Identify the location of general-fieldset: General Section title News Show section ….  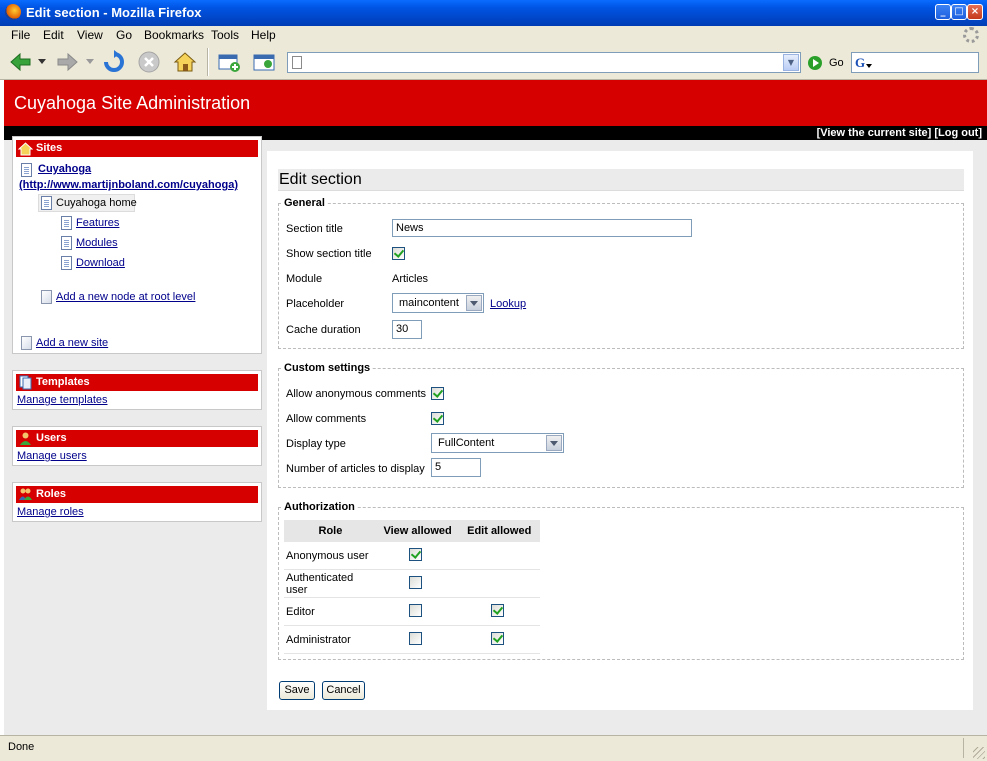
(621, 273).